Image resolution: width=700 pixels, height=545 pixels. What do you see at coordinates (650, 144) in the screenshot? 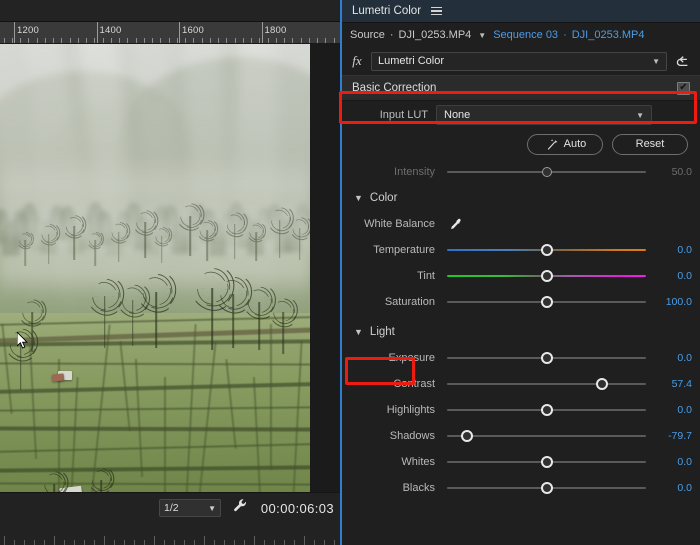
I see `reset-button: Reset` at bounding box center [650, 144].